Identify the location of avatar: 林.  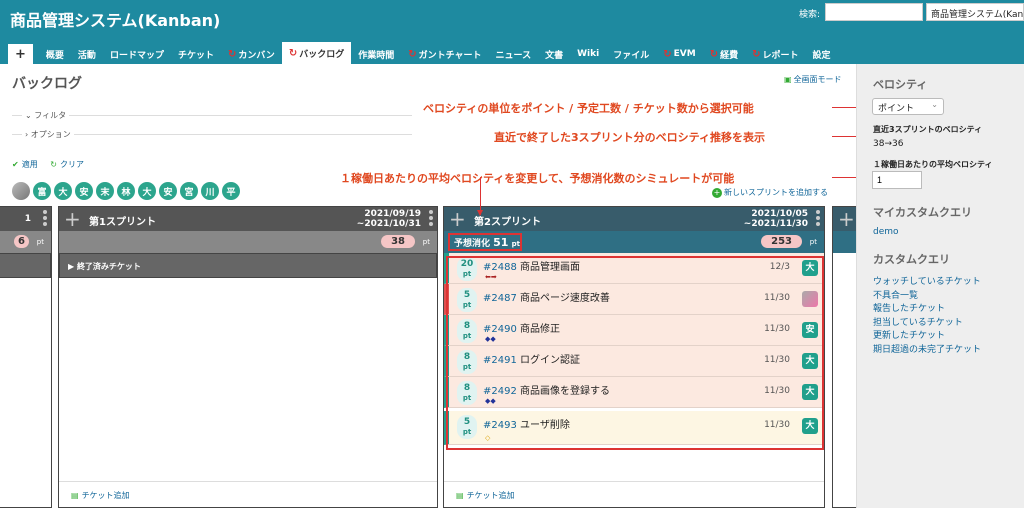
(126, 191).